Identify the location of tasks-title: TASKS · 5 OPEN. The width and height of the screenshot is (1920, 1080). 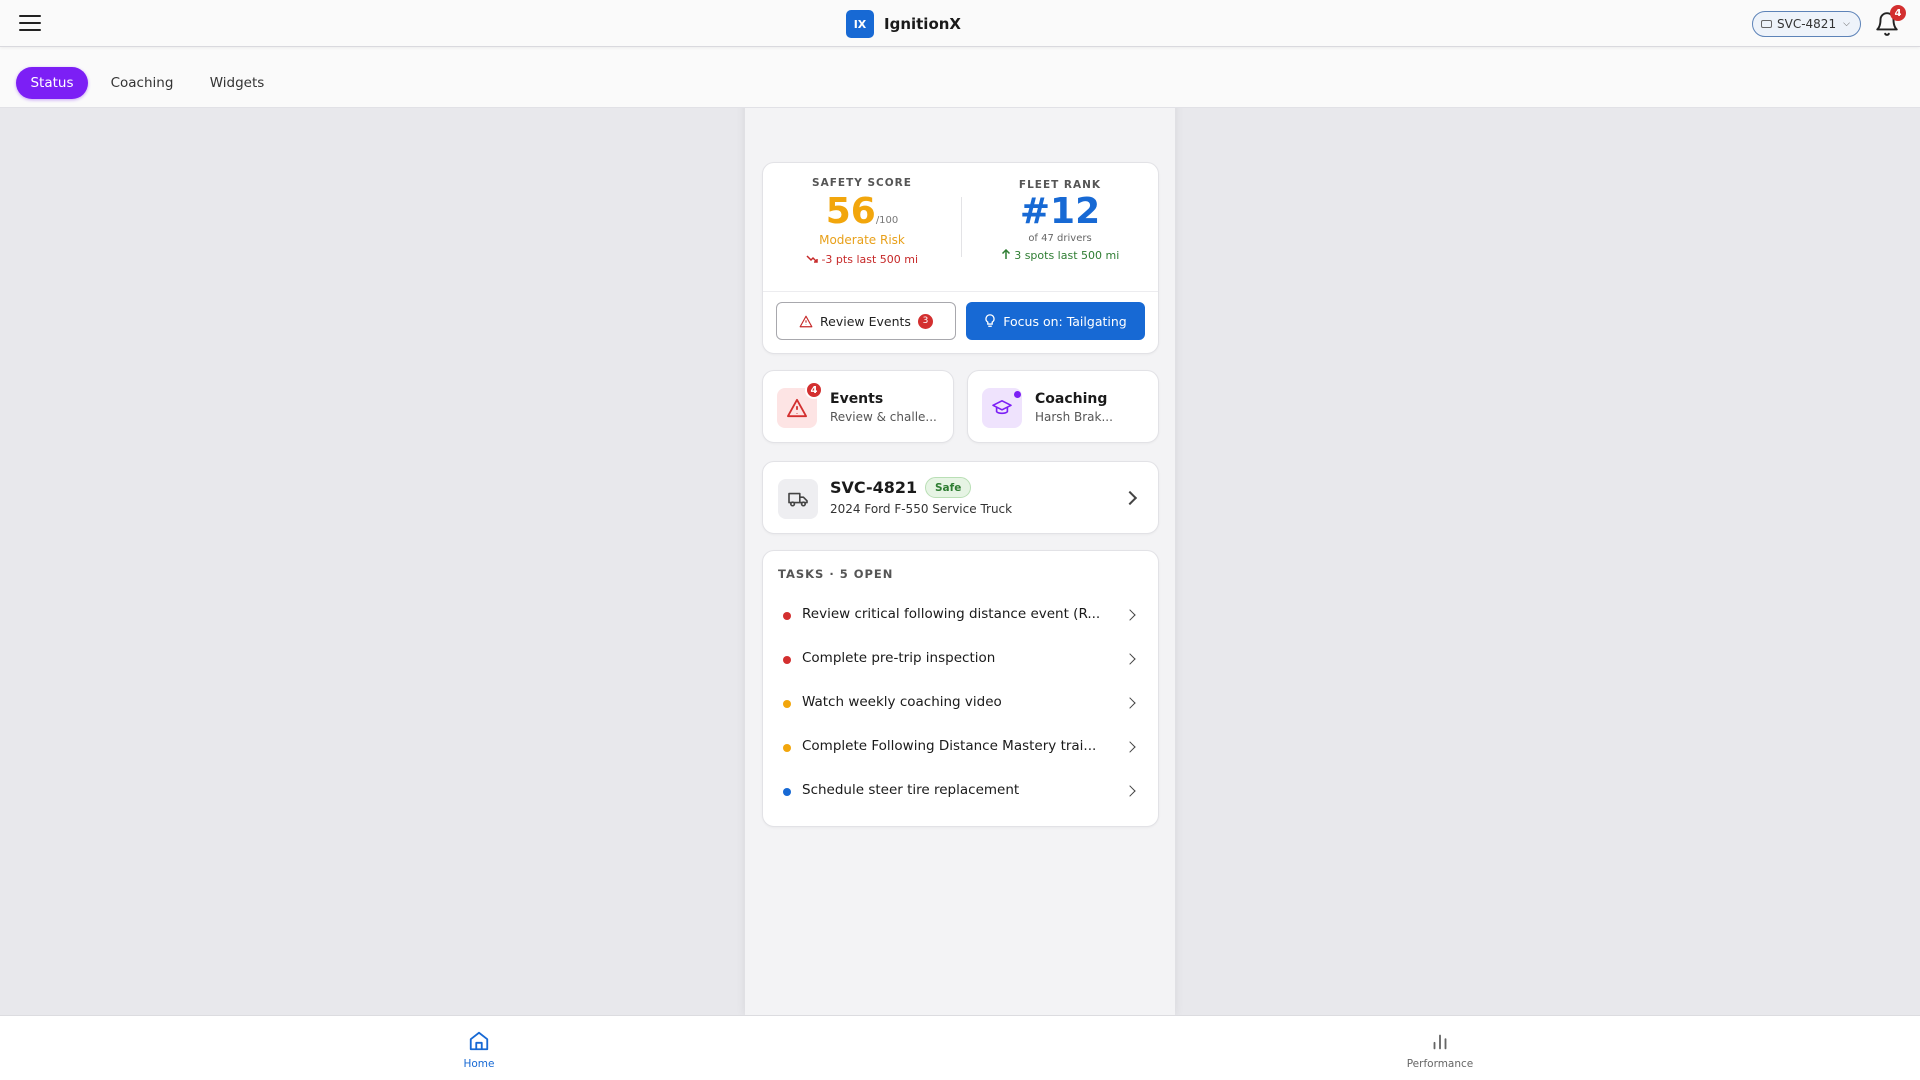
(836, 574).